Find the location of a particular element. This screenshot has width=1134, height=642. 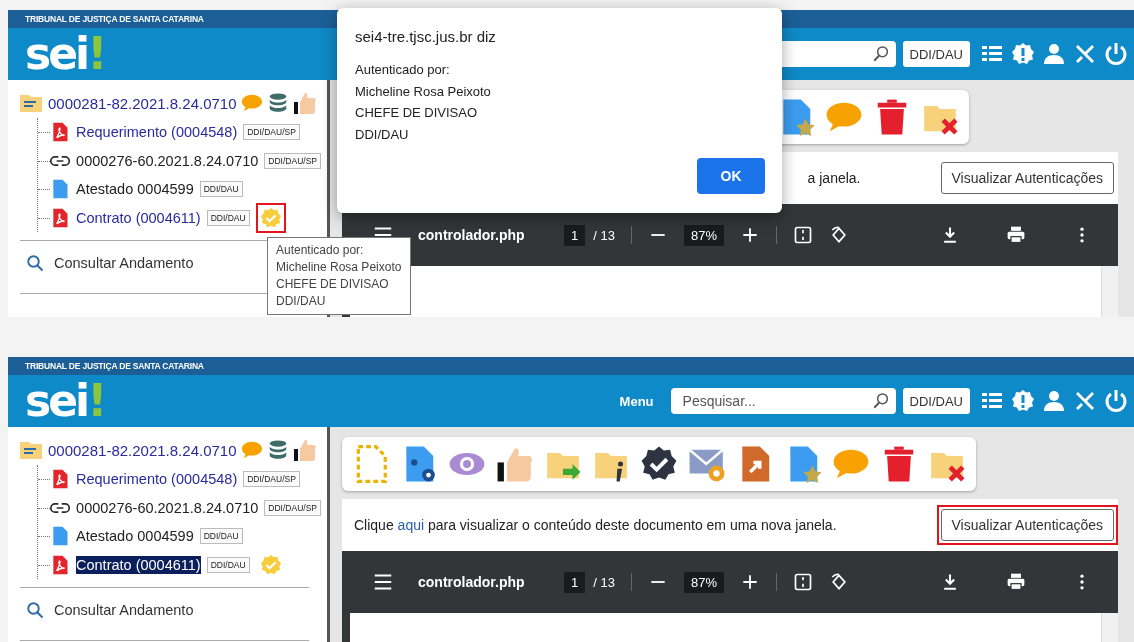

ok-button: OK is located at coordinates (731, 176).